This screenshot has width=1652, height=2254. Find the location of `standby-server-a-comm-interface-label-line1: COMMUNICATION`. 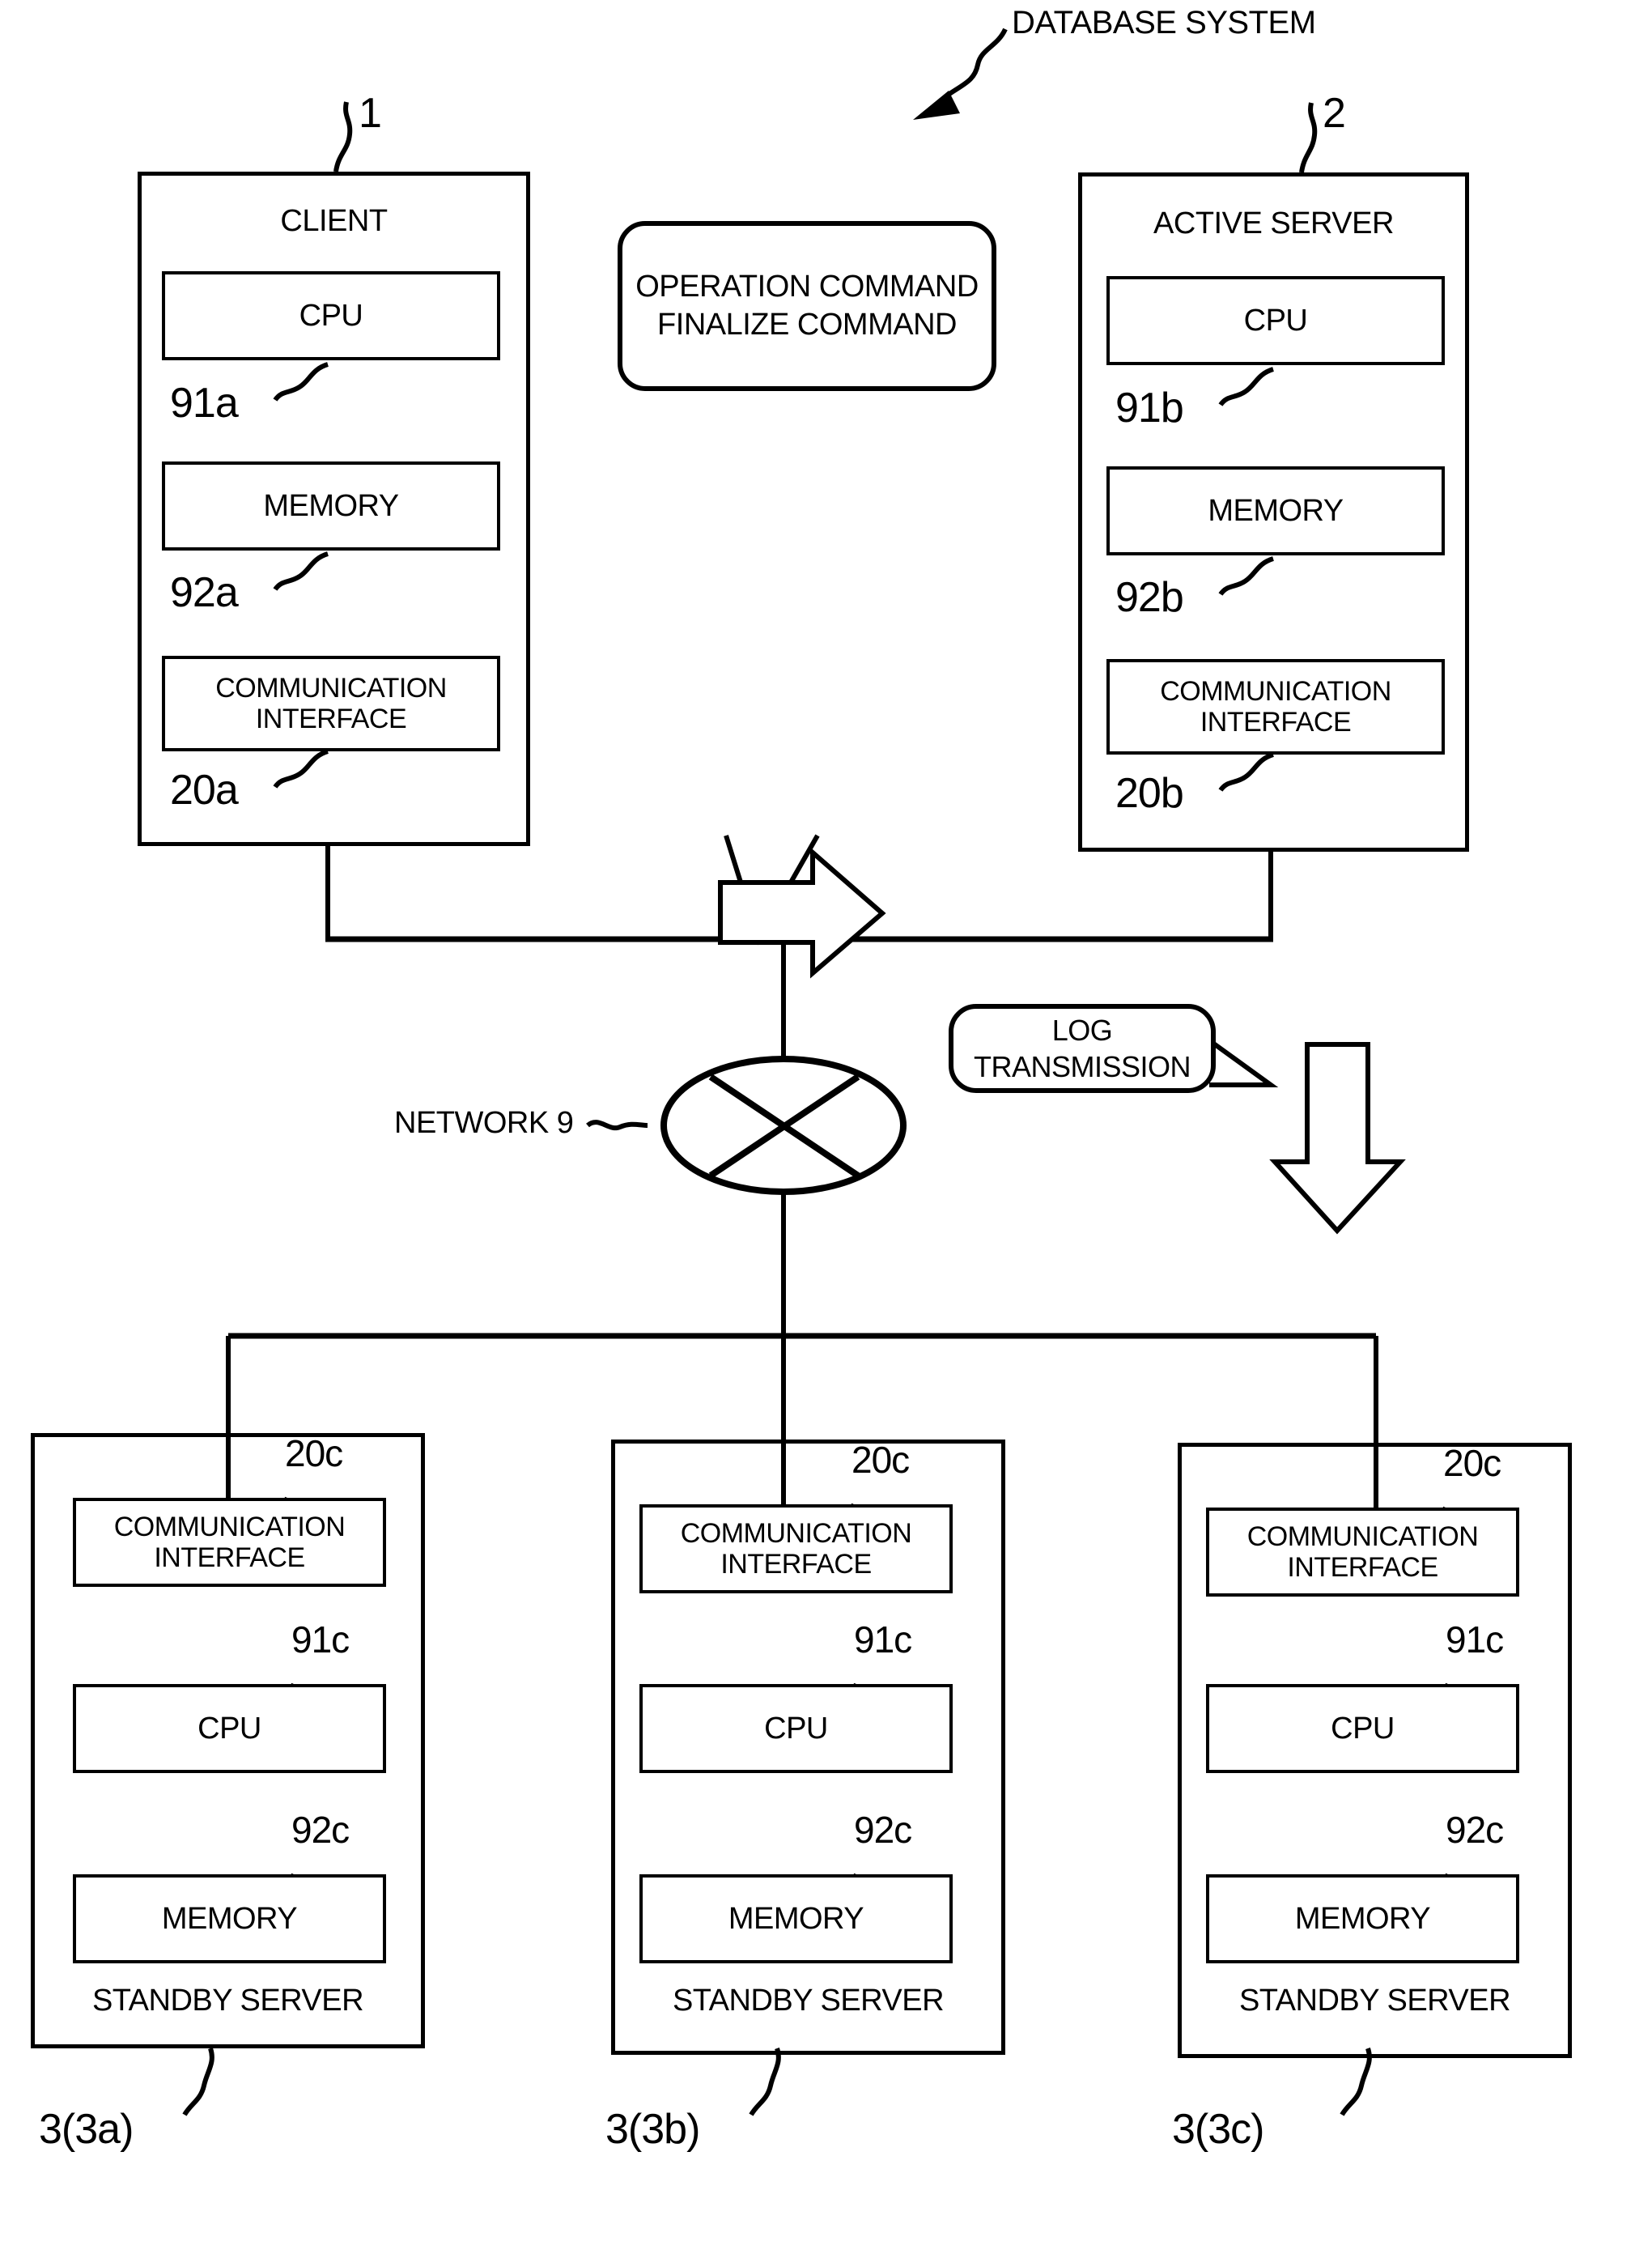

standby-server-a-comm-interface-label-line1: COMMUNICATION is located at coordinates (230, 1526).